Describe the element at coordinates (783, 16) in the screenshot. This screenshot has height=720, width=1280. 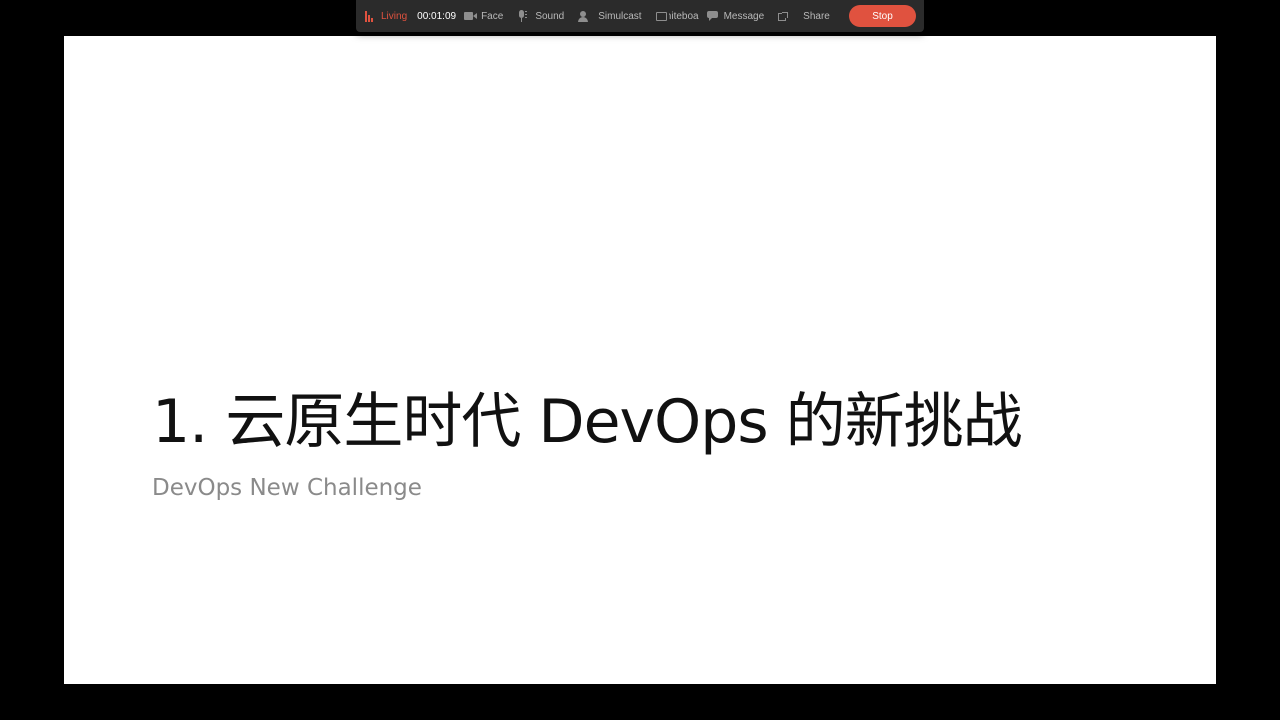
I see `external-link-icon` at that location.